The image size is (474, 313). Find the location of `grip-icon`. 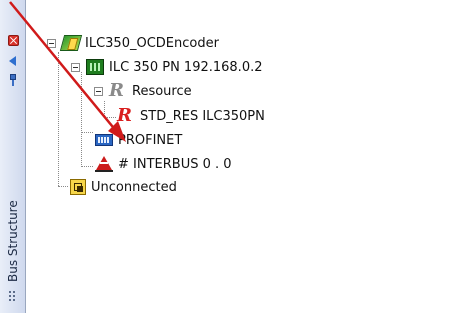

grip-icon is located at coordinates (13, 296).